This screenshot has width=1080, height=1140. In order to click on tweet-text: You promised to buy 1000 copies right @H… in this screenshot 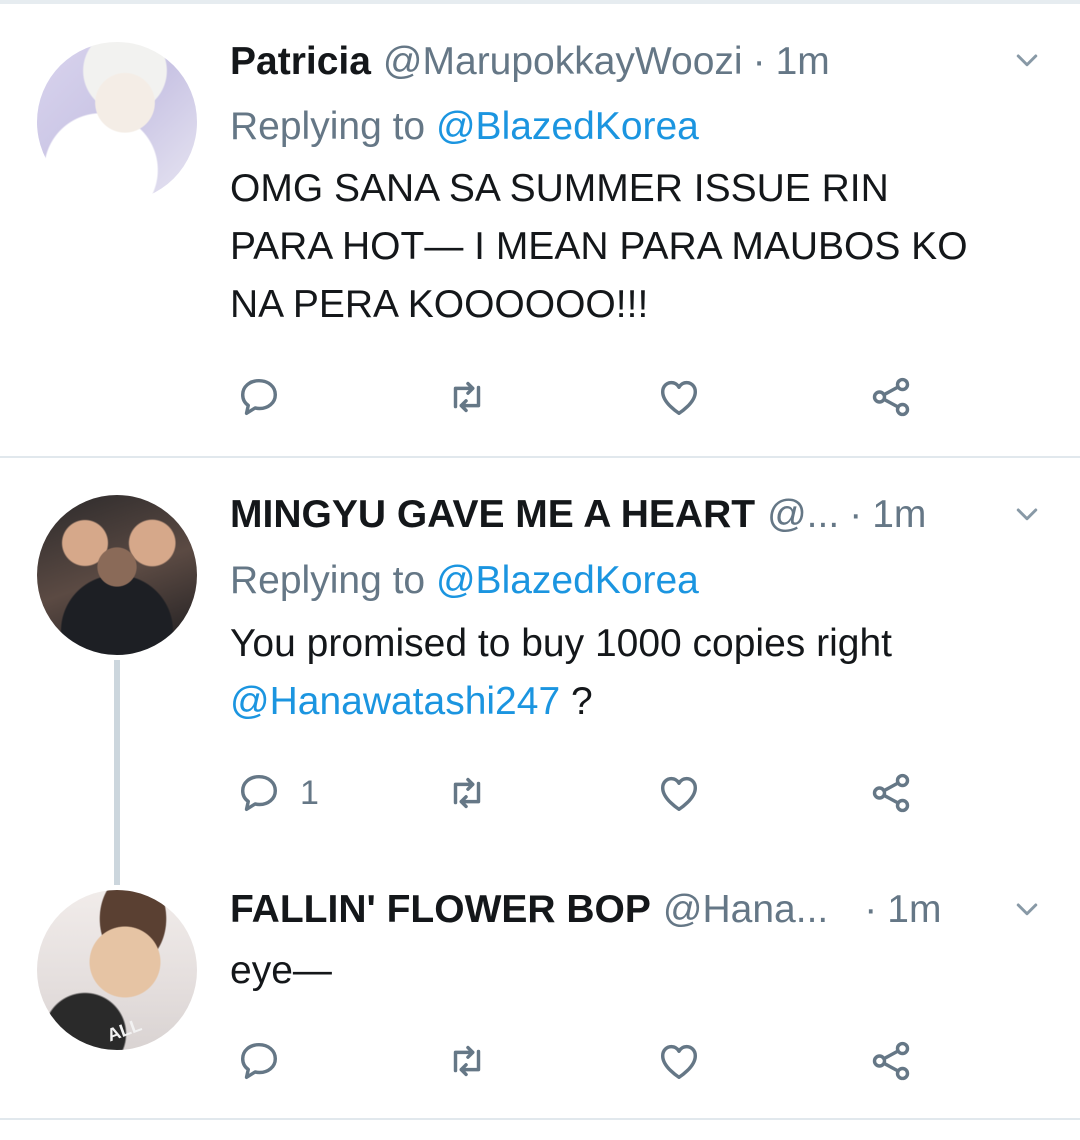, I will do `click(561, 672)`.